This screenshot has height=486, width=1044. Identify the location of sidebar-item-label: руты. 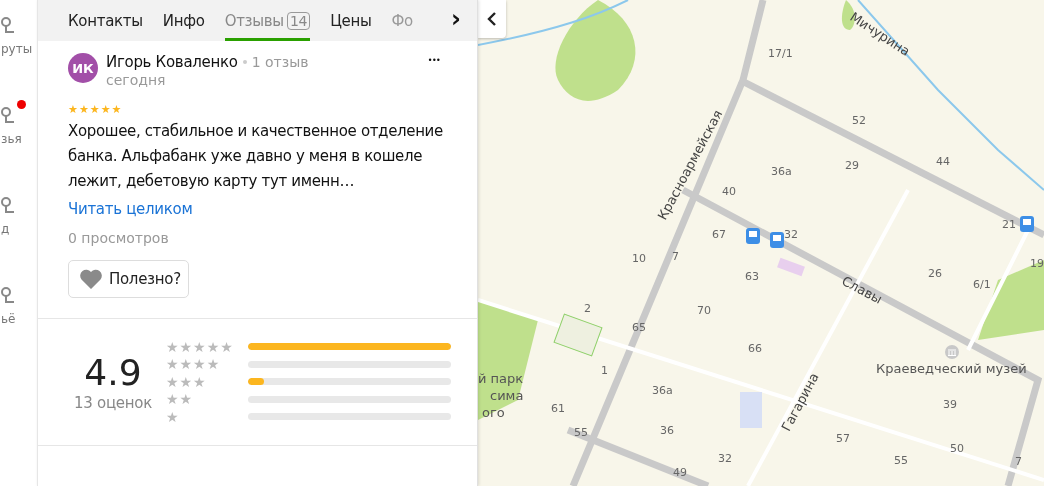
(17, 49).